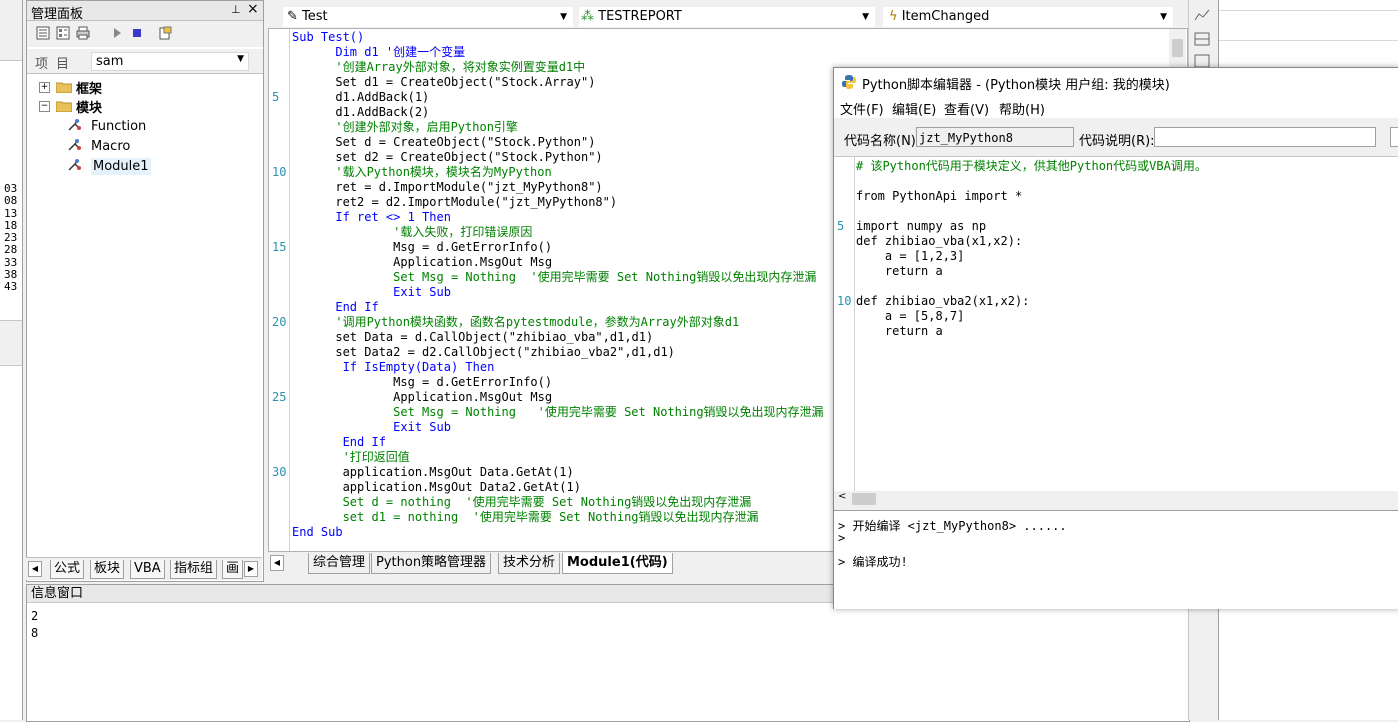 This screenshot has width=1398, height=722. I want to click on menu-edit: 编辑(E), so click(914, 108).